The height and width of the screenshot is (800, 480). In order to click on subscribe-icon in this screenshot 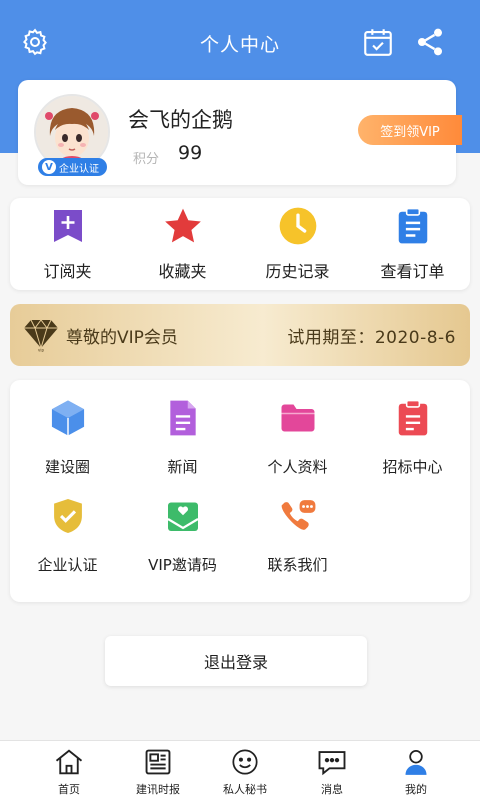, I will do `click(67, 226)`.